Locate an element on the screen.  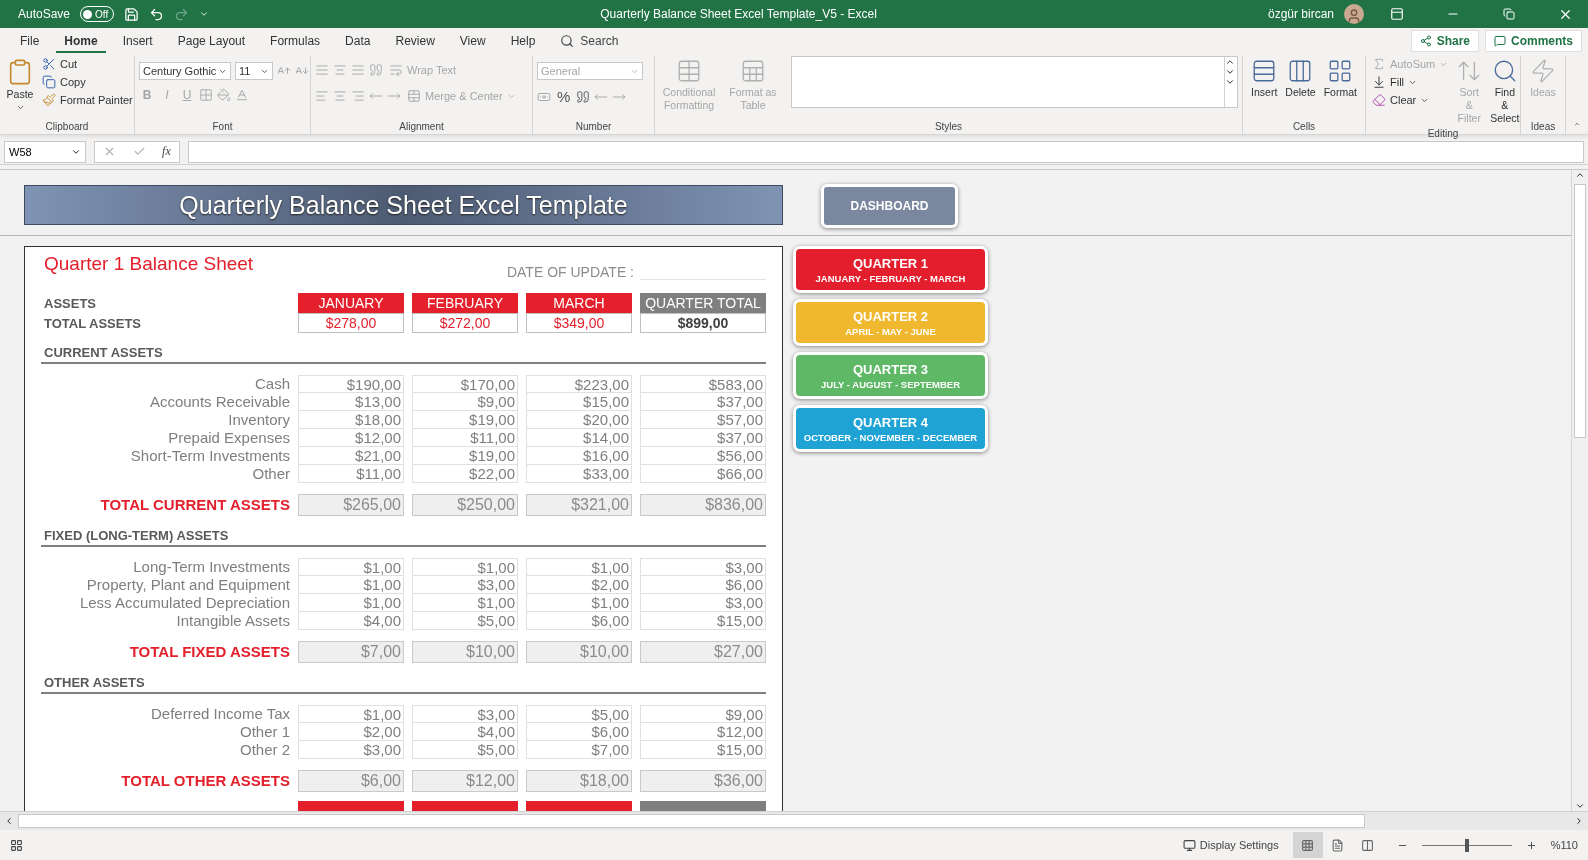
insert-function-button: fx is located at coordinates (166, 151).